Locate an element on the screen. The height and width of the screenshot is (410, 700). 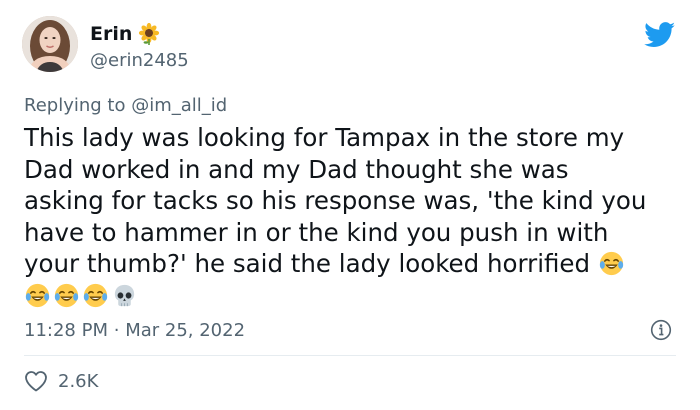
heart-icon is located at coordinates (36, 381).